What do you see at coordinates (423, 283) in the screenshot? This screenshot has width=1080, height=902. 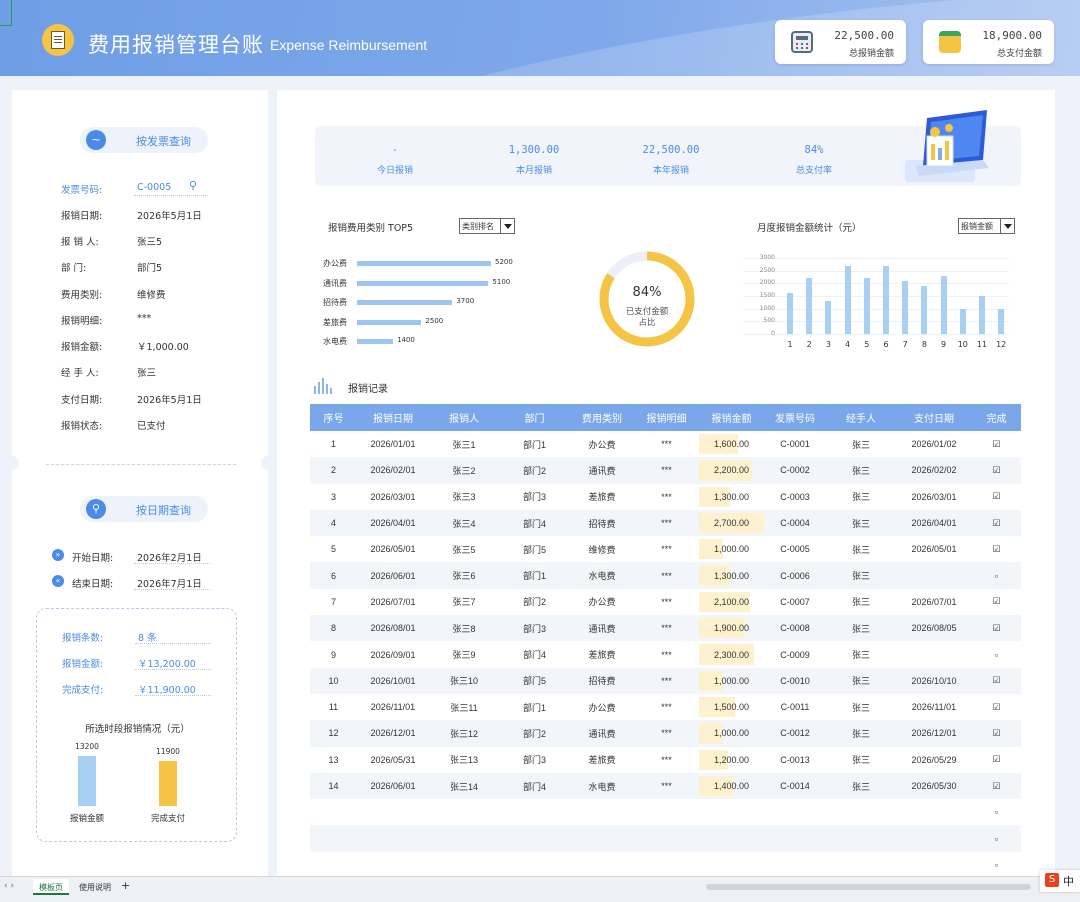 I see `top5-bar` at bounding box center [423, 283].